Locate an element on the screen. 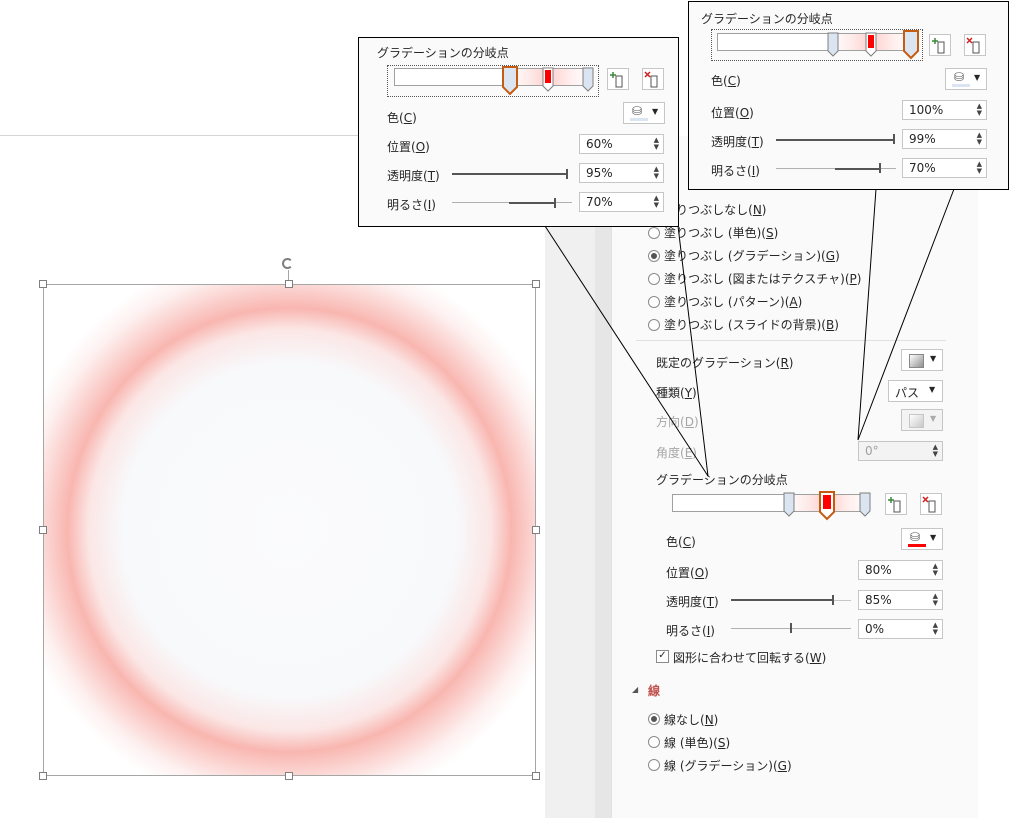 This screenshot has height=818, width=1009. position-spinner: 100% ▲ ▼ is located at coordinates (944, 110).